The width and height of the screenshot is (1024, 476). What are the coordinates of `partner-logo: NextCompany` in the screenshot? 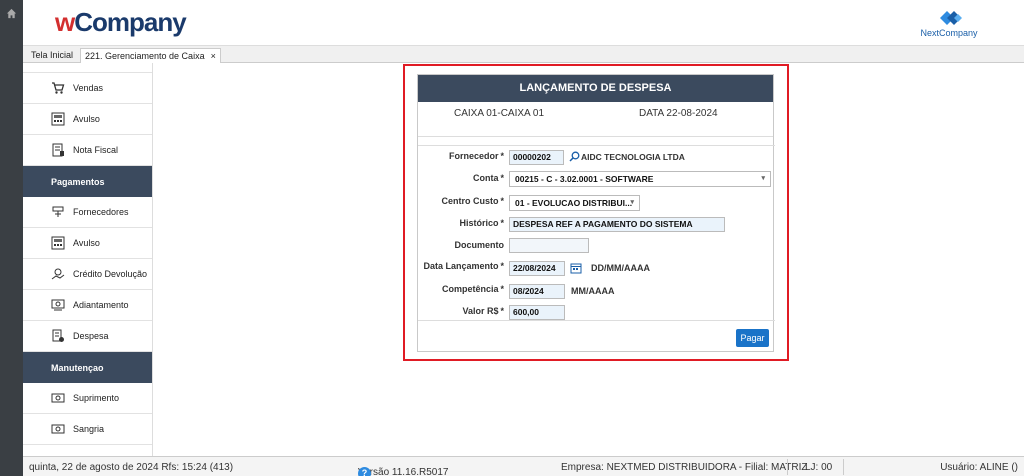 It's located at (949, 23).